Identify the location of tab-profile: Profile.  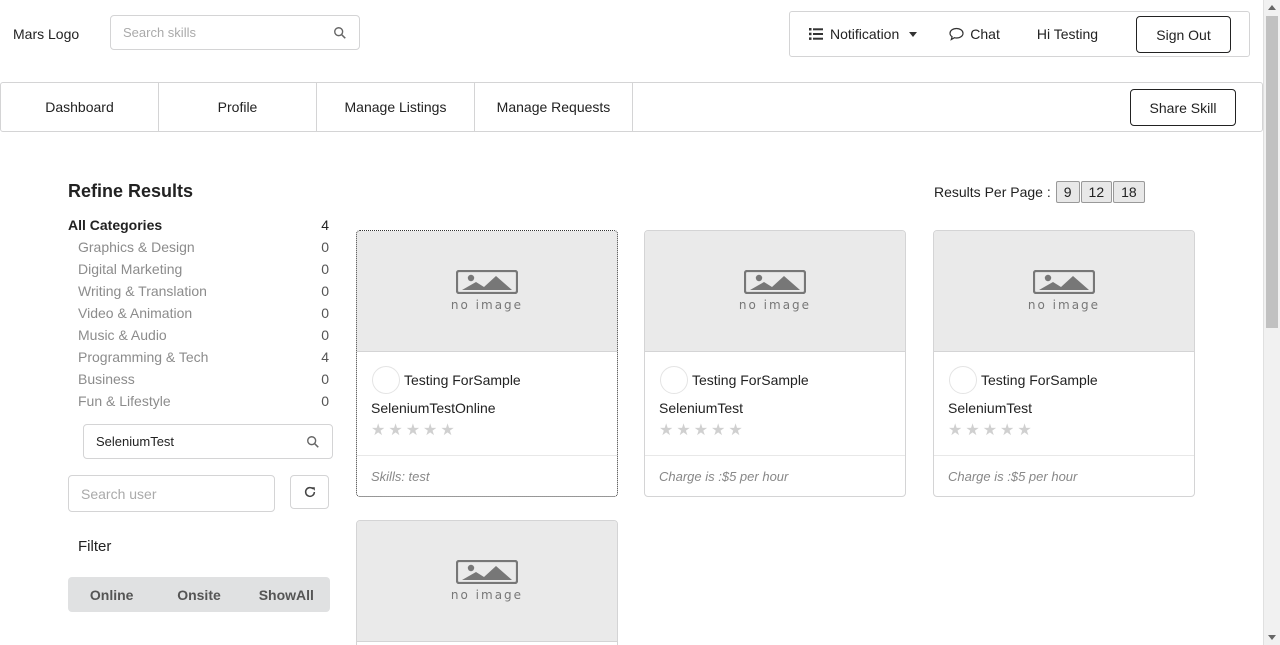
(238, 107).